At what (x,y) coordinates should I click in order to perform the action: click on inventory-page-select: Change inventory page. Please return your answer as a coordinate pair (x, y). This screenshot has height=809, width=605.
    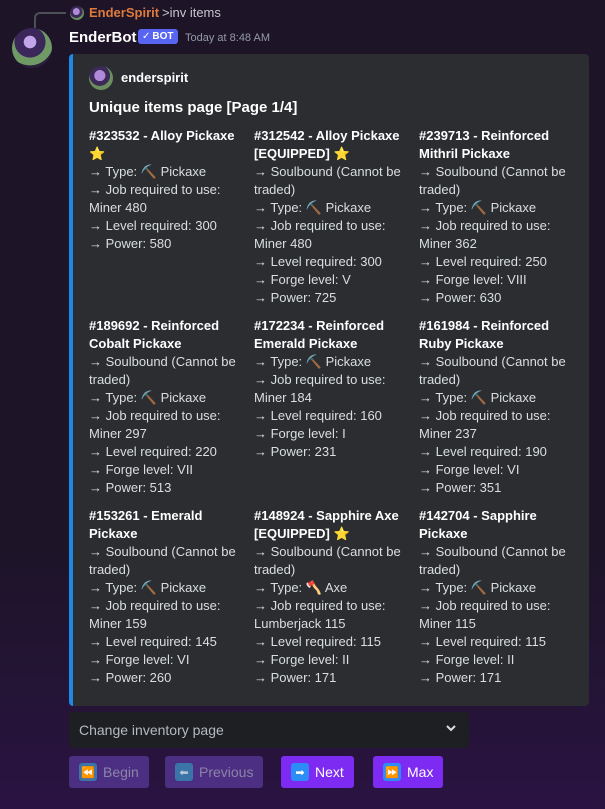
    Looking at the image, I should click on (269, 730).